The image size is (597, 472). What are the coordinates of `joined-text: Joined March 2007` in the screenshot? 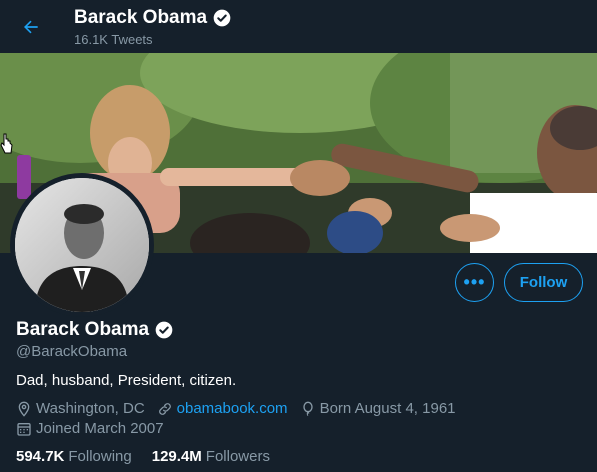 It's located at (100, 428).